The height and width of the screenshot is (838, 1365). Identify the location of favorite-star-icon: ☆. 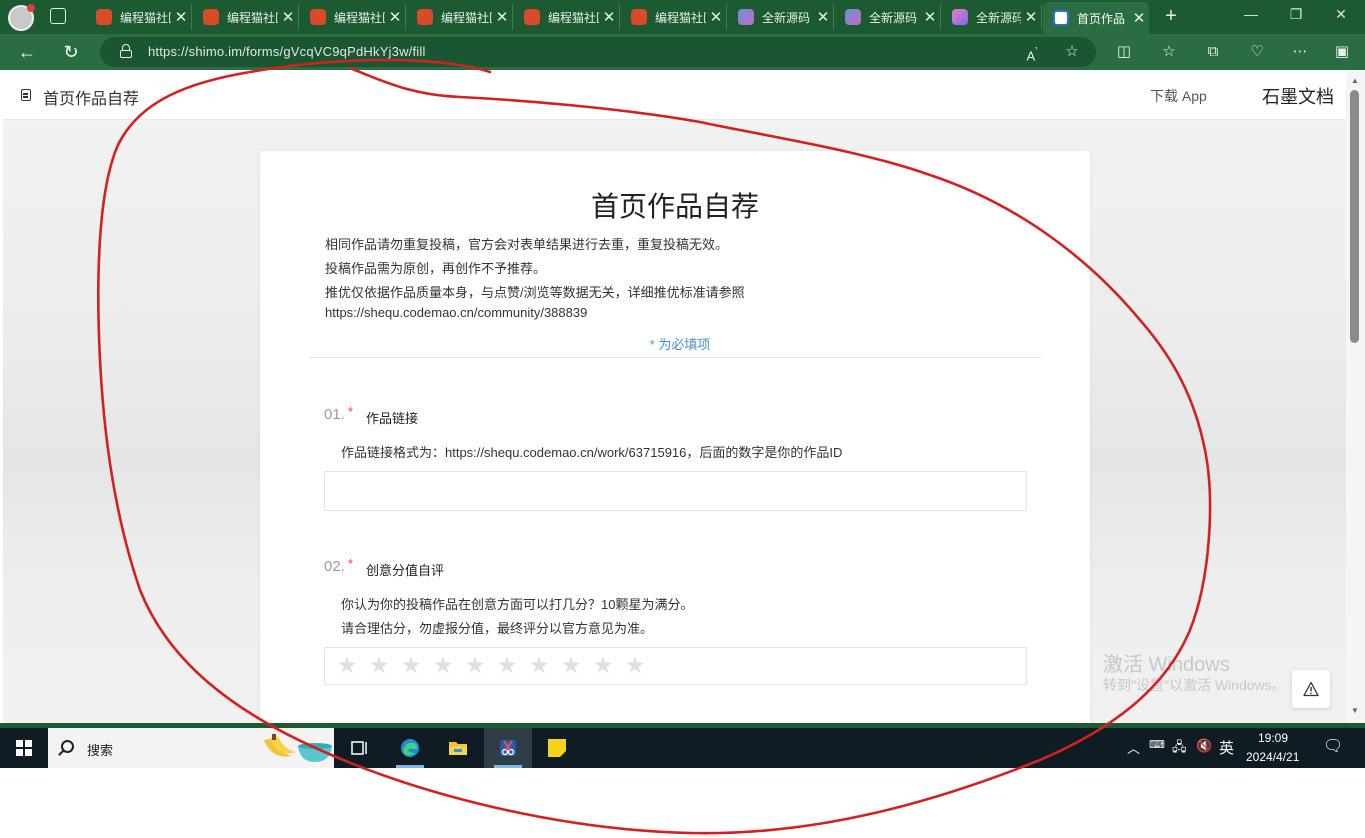
(1072, 52).